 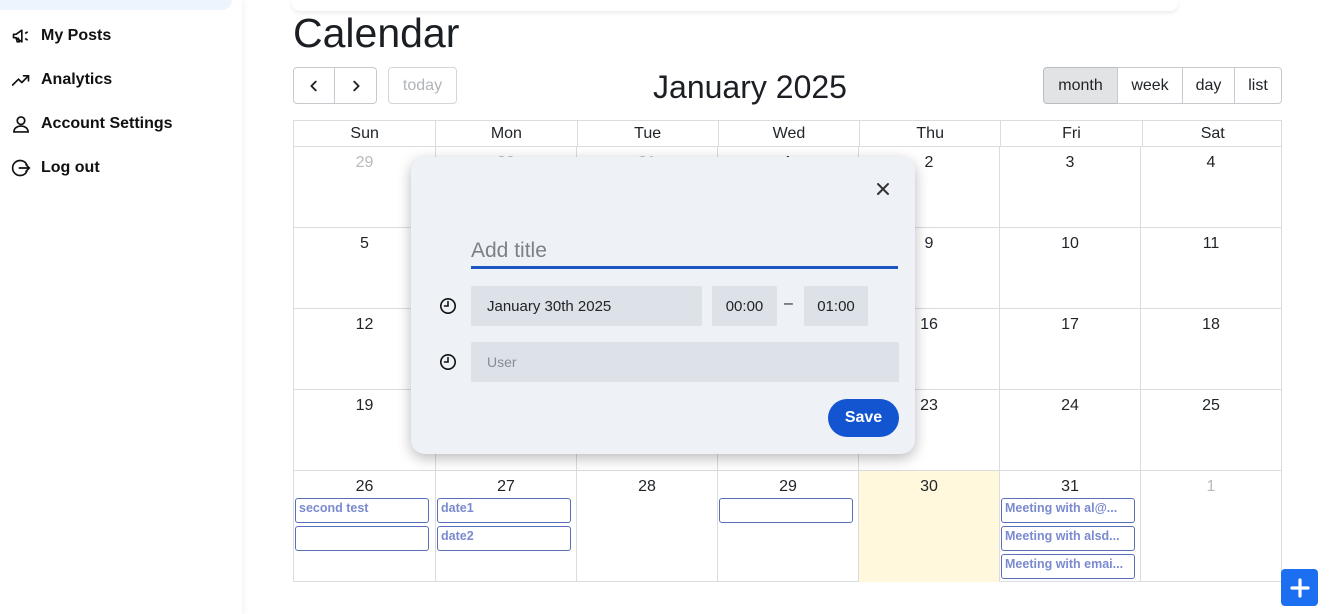 What do you see at coordinates (77, 79) in the screenshot?
I see `sidebar-item-label: Analytics` at bounding box center [77, 79].